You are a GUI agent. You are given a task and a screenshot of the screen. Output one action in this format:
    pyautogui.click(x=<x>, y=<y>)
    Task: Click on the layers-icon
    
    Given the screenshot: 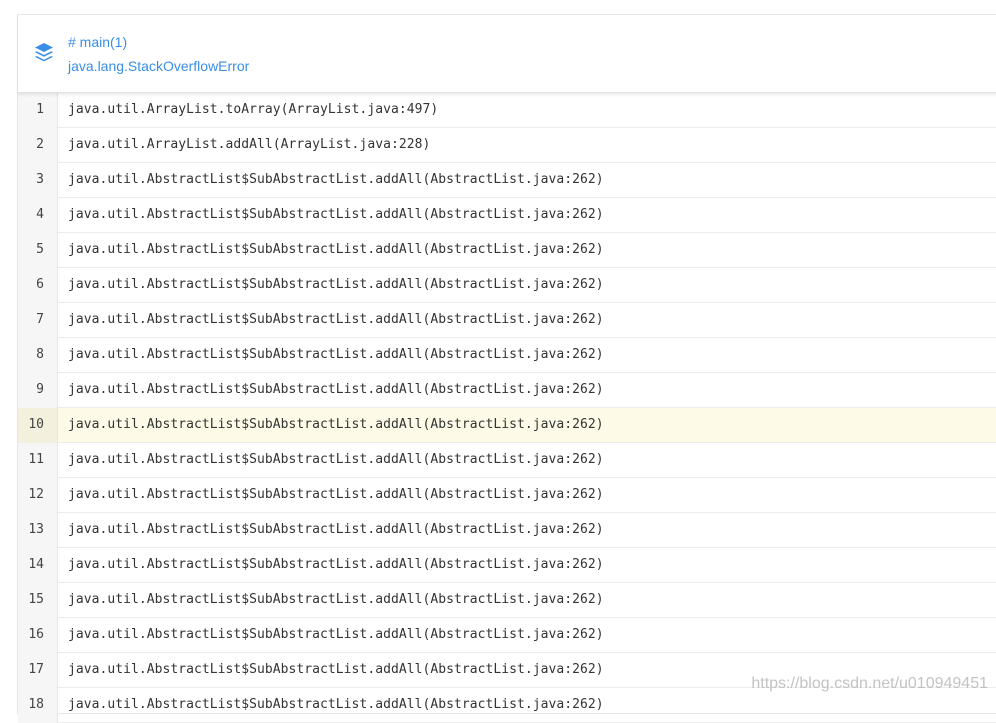 What is the action you would take?
    pyautogui.click(x=44, y=52)
    